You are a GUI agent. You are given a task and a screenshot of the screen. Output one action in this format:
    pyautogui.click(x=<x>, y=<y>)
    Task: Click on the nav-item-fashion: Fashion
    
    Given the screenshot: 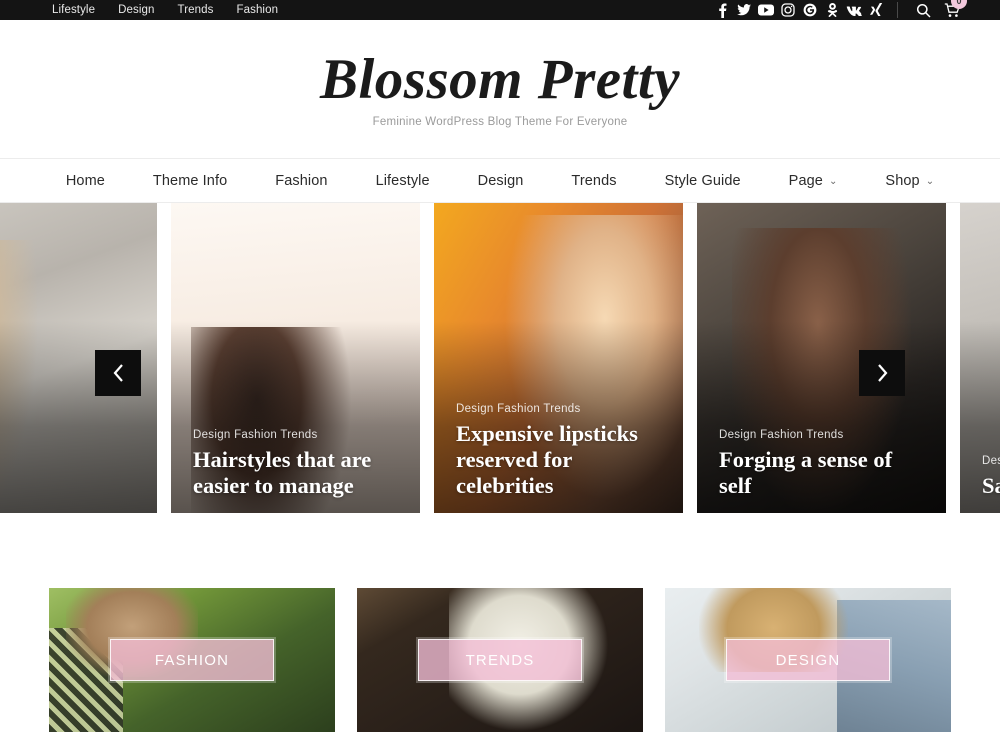 What is the action you would take?
    pyautogui.click(x=301, y=181)
    